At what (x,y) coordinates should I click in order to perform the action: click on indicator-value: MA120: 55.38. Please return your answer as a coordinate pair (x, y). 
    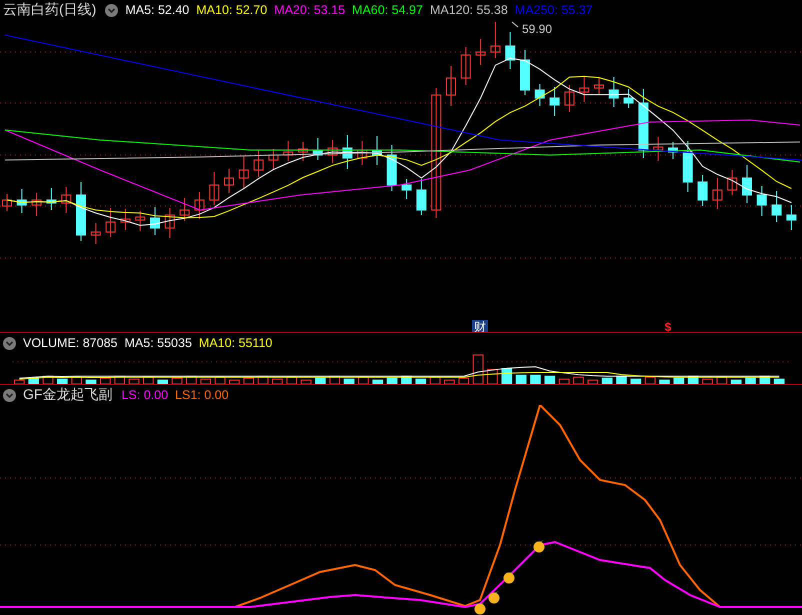
    Looking at the image, I should click on (469, 10).